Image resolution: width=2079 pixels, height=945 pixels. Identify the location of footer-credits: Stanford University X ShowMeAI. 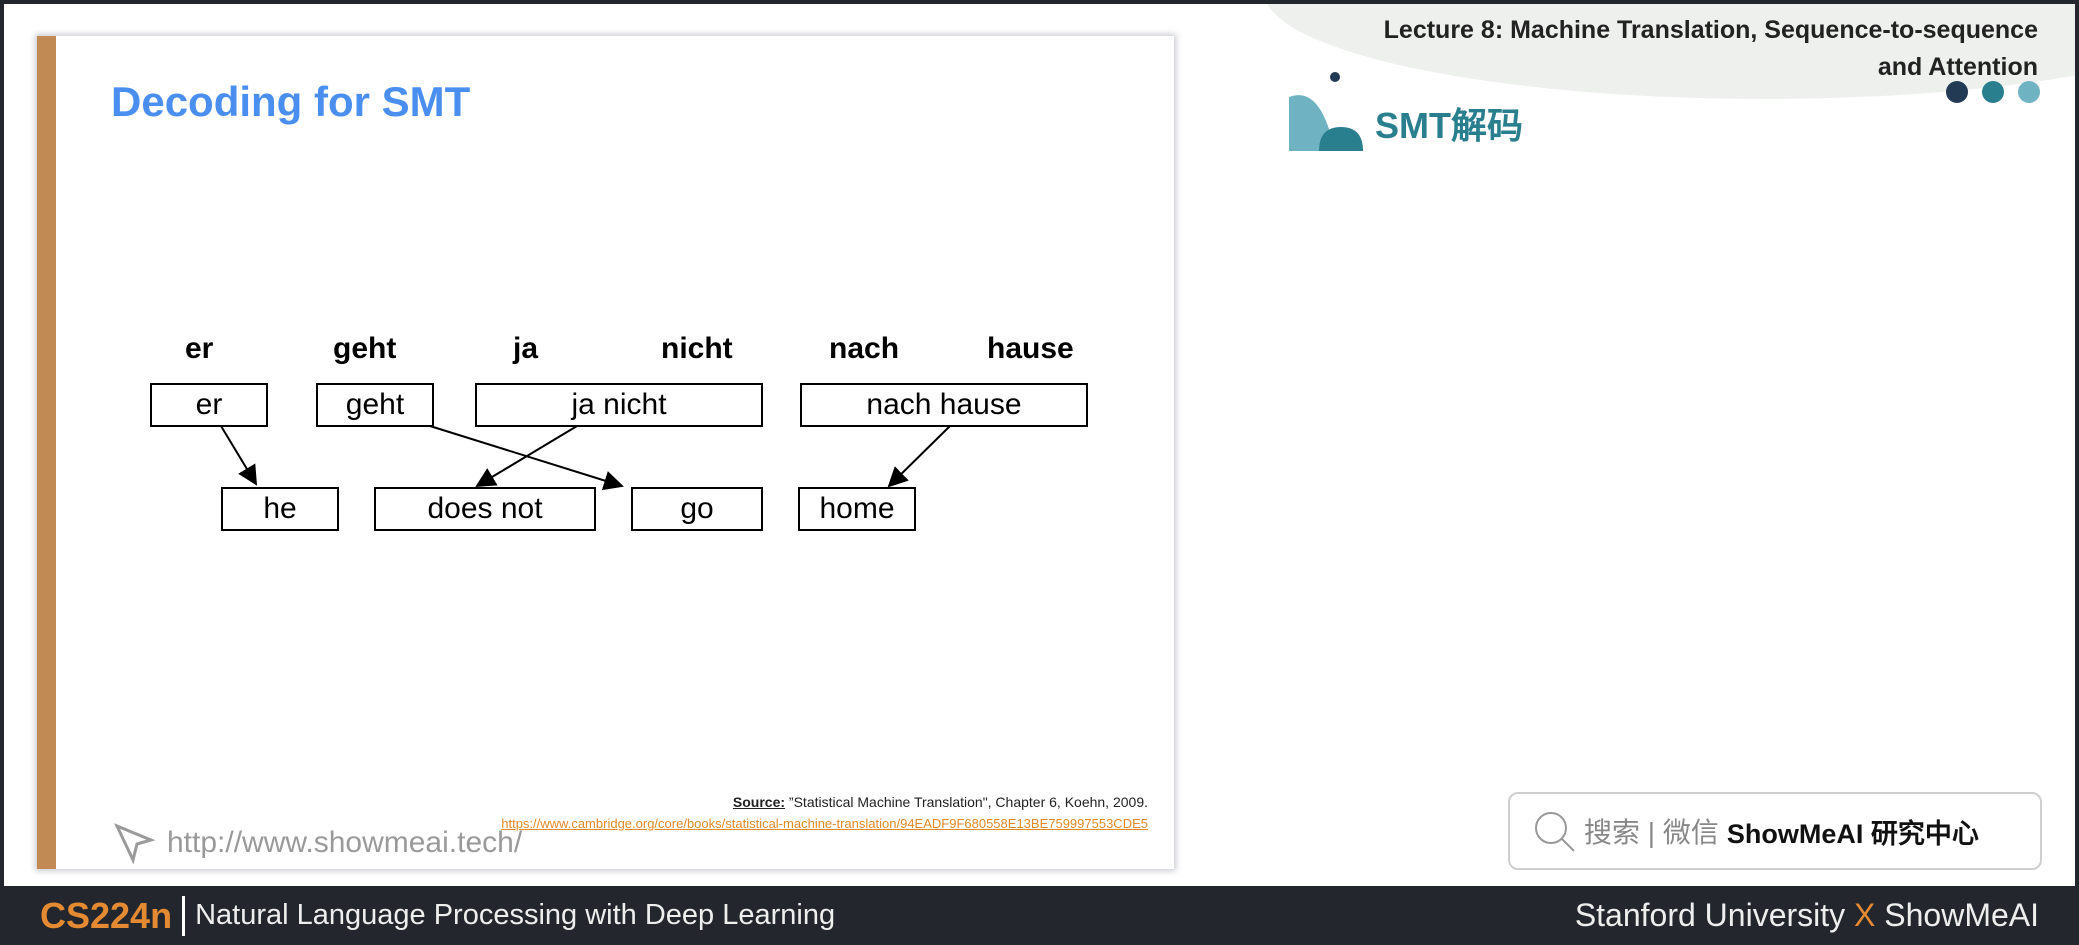
(1807, 915).